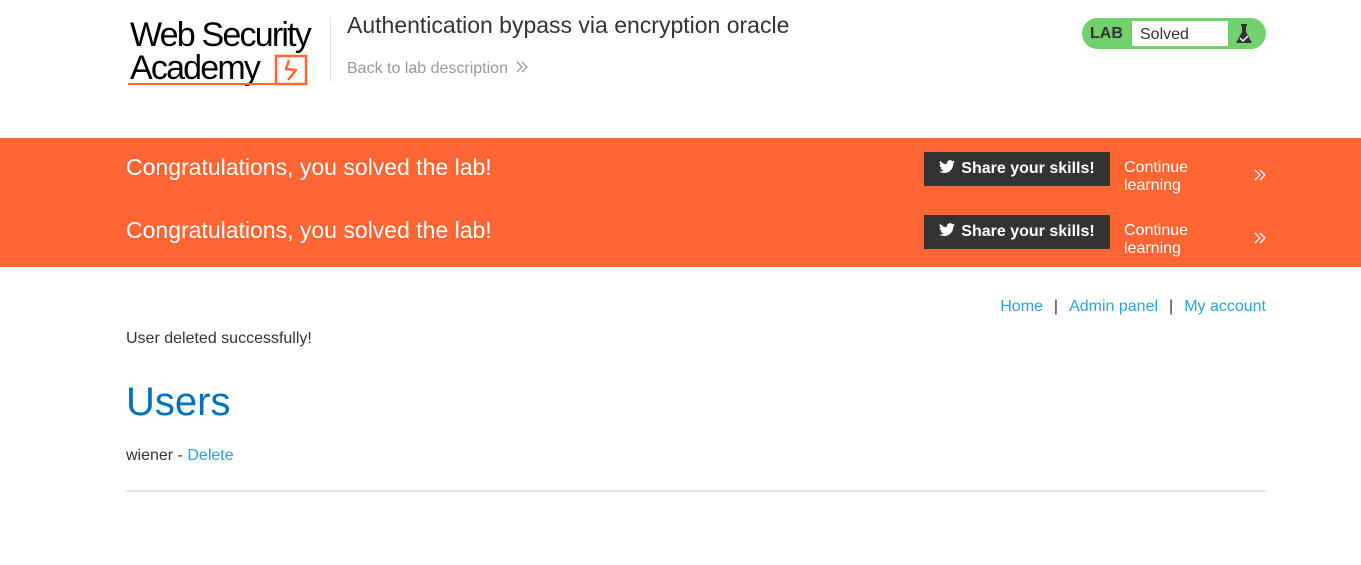  Describe the element at coordinates (427, 68) in the screenshot. I see `back-link-label: Back to lab description` at that location.